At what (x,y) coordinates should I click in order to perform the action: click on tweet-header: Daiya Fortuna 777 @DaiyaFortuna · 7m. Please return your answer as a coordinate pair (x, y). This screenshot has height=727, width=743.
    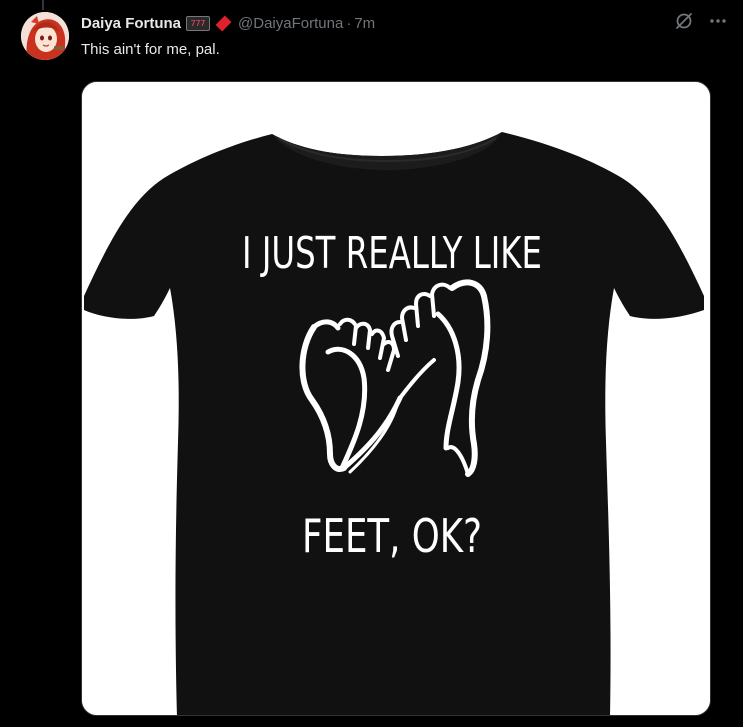
    Looking at the image, I should click on (228, 23).